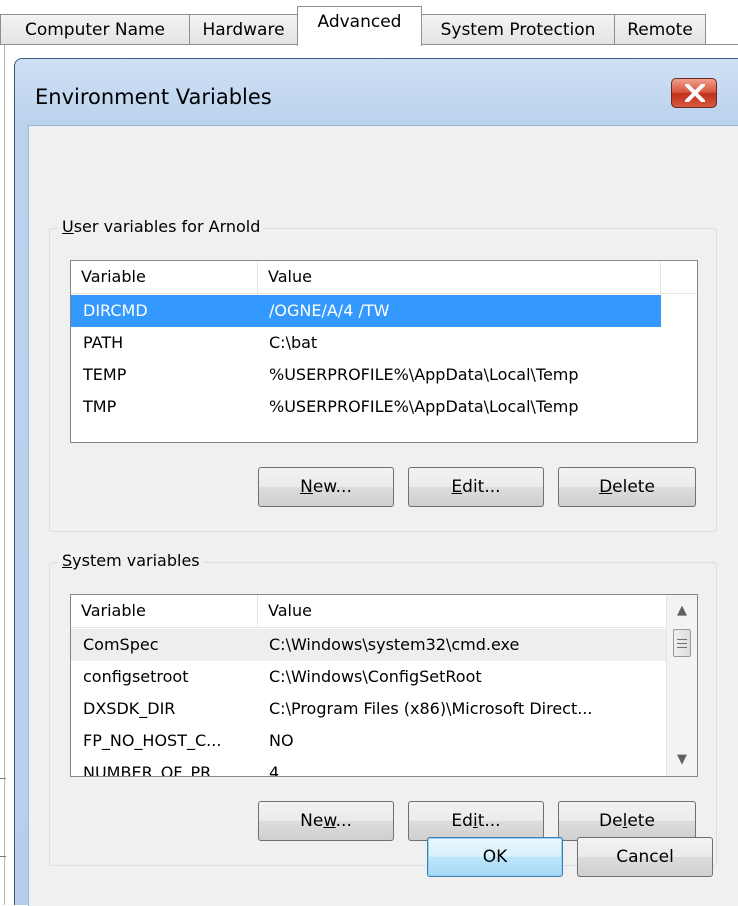  I want to click on table-row: TEMP %USERPROFILE%\AppData\Local\Temp, so click(366, 375).